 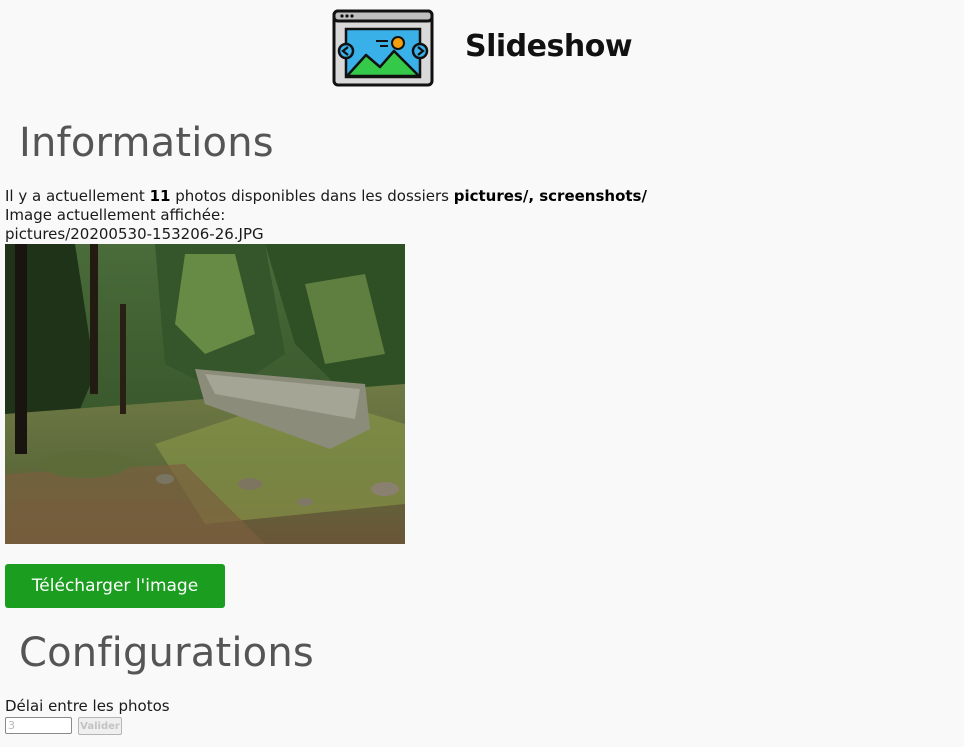 What do you see at coordinates (549, 46) in the screenshot?
I see `app-title: Slideshow` at bounding box center [549, 46].